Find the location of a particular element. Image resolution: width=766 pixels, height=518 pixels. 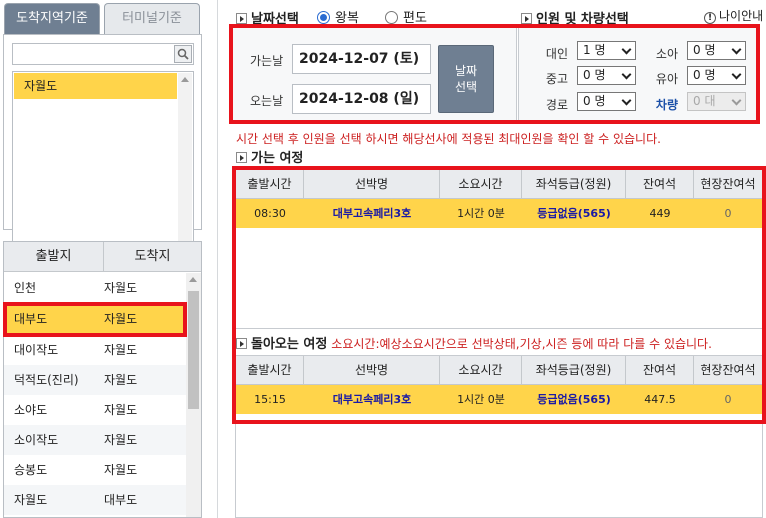

senior-label: 경로 is located at coordinates (556, 105).